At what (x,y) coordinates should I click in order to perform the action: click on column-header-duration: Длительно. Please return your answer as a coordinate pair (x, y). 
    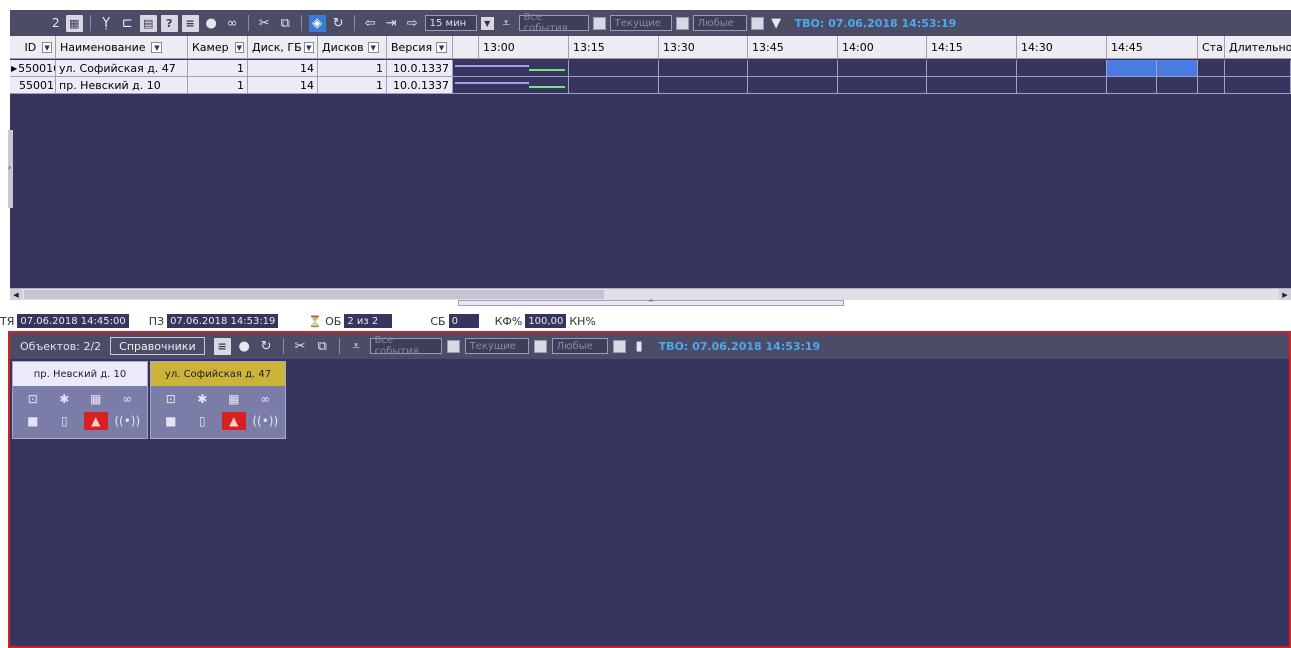
    Looking at the image, I should click on (1258, 47).